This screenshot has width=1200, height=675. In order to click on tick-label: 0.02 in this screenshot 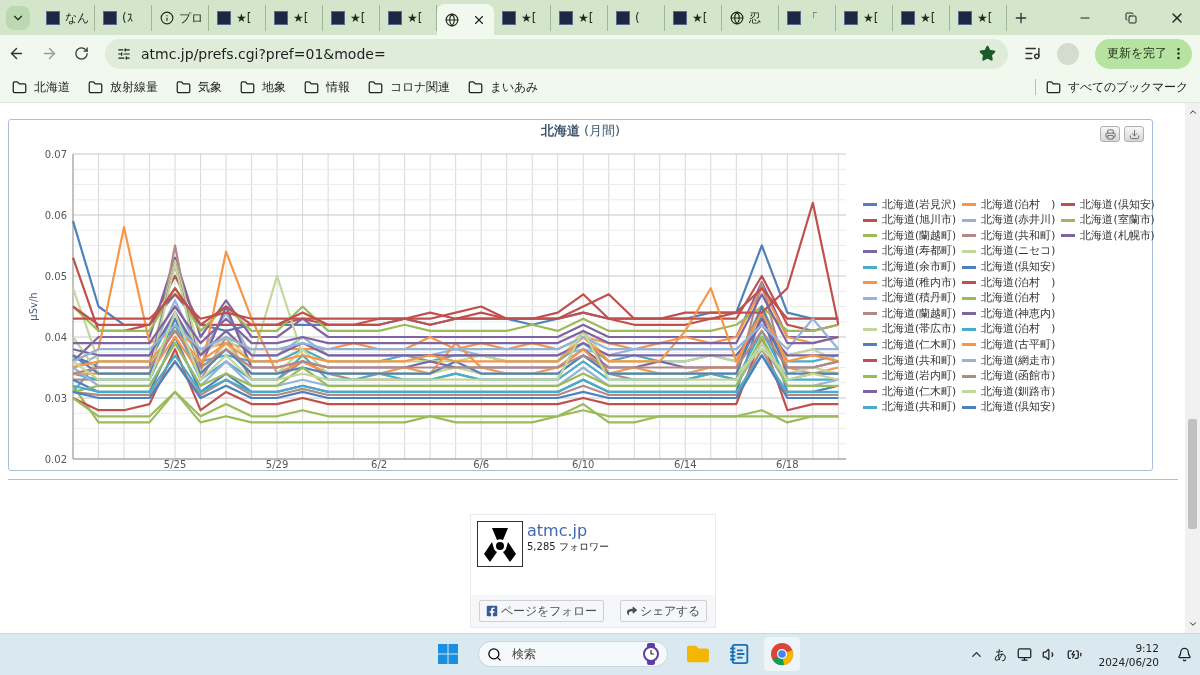, I will do `click(55, 459)`.